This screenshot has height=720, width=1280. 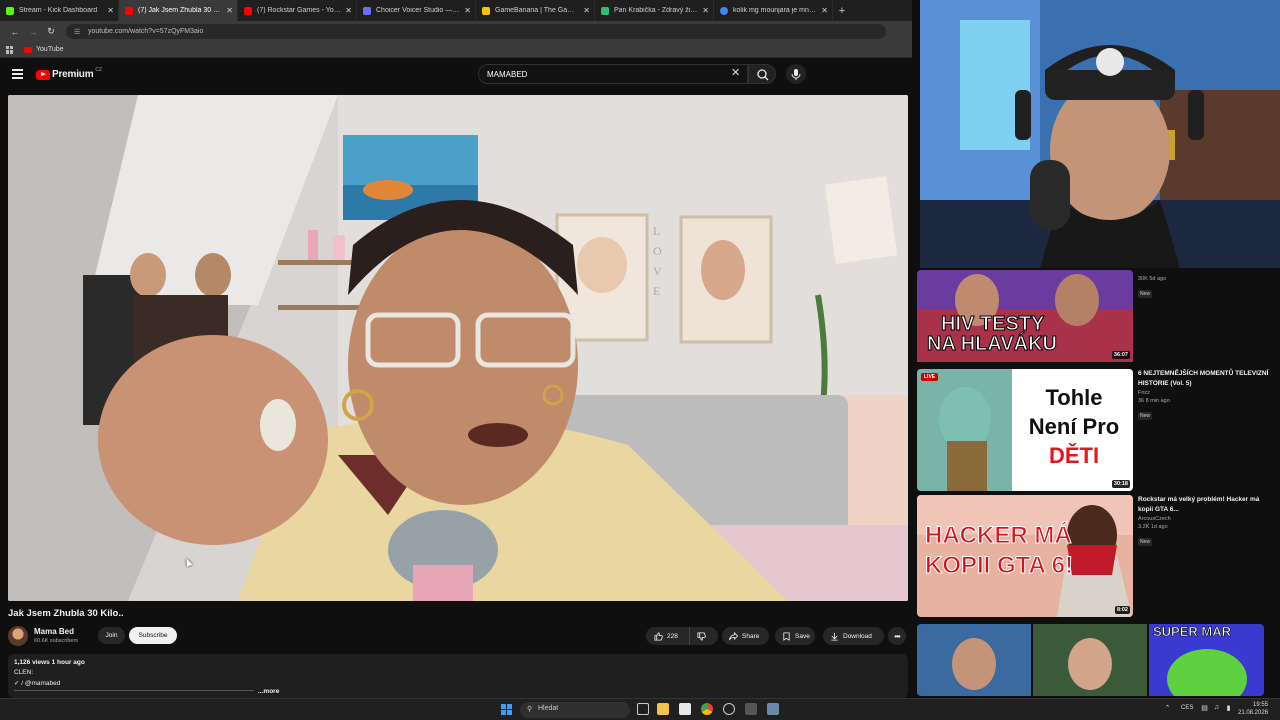 What do you see at coordinates (15, 32) in the screenshot?
I see `back-icon: ←` at bounding box center [15, 32].